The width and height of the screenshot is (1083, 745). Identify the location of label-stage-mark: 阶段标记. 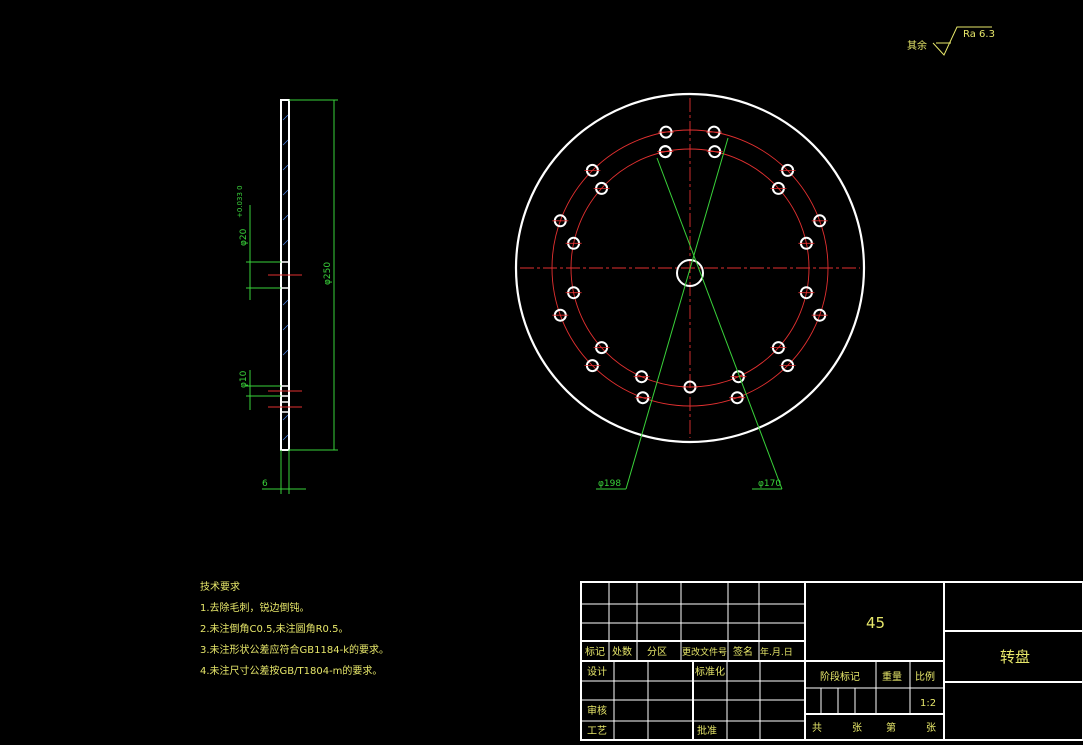
(840, 676).